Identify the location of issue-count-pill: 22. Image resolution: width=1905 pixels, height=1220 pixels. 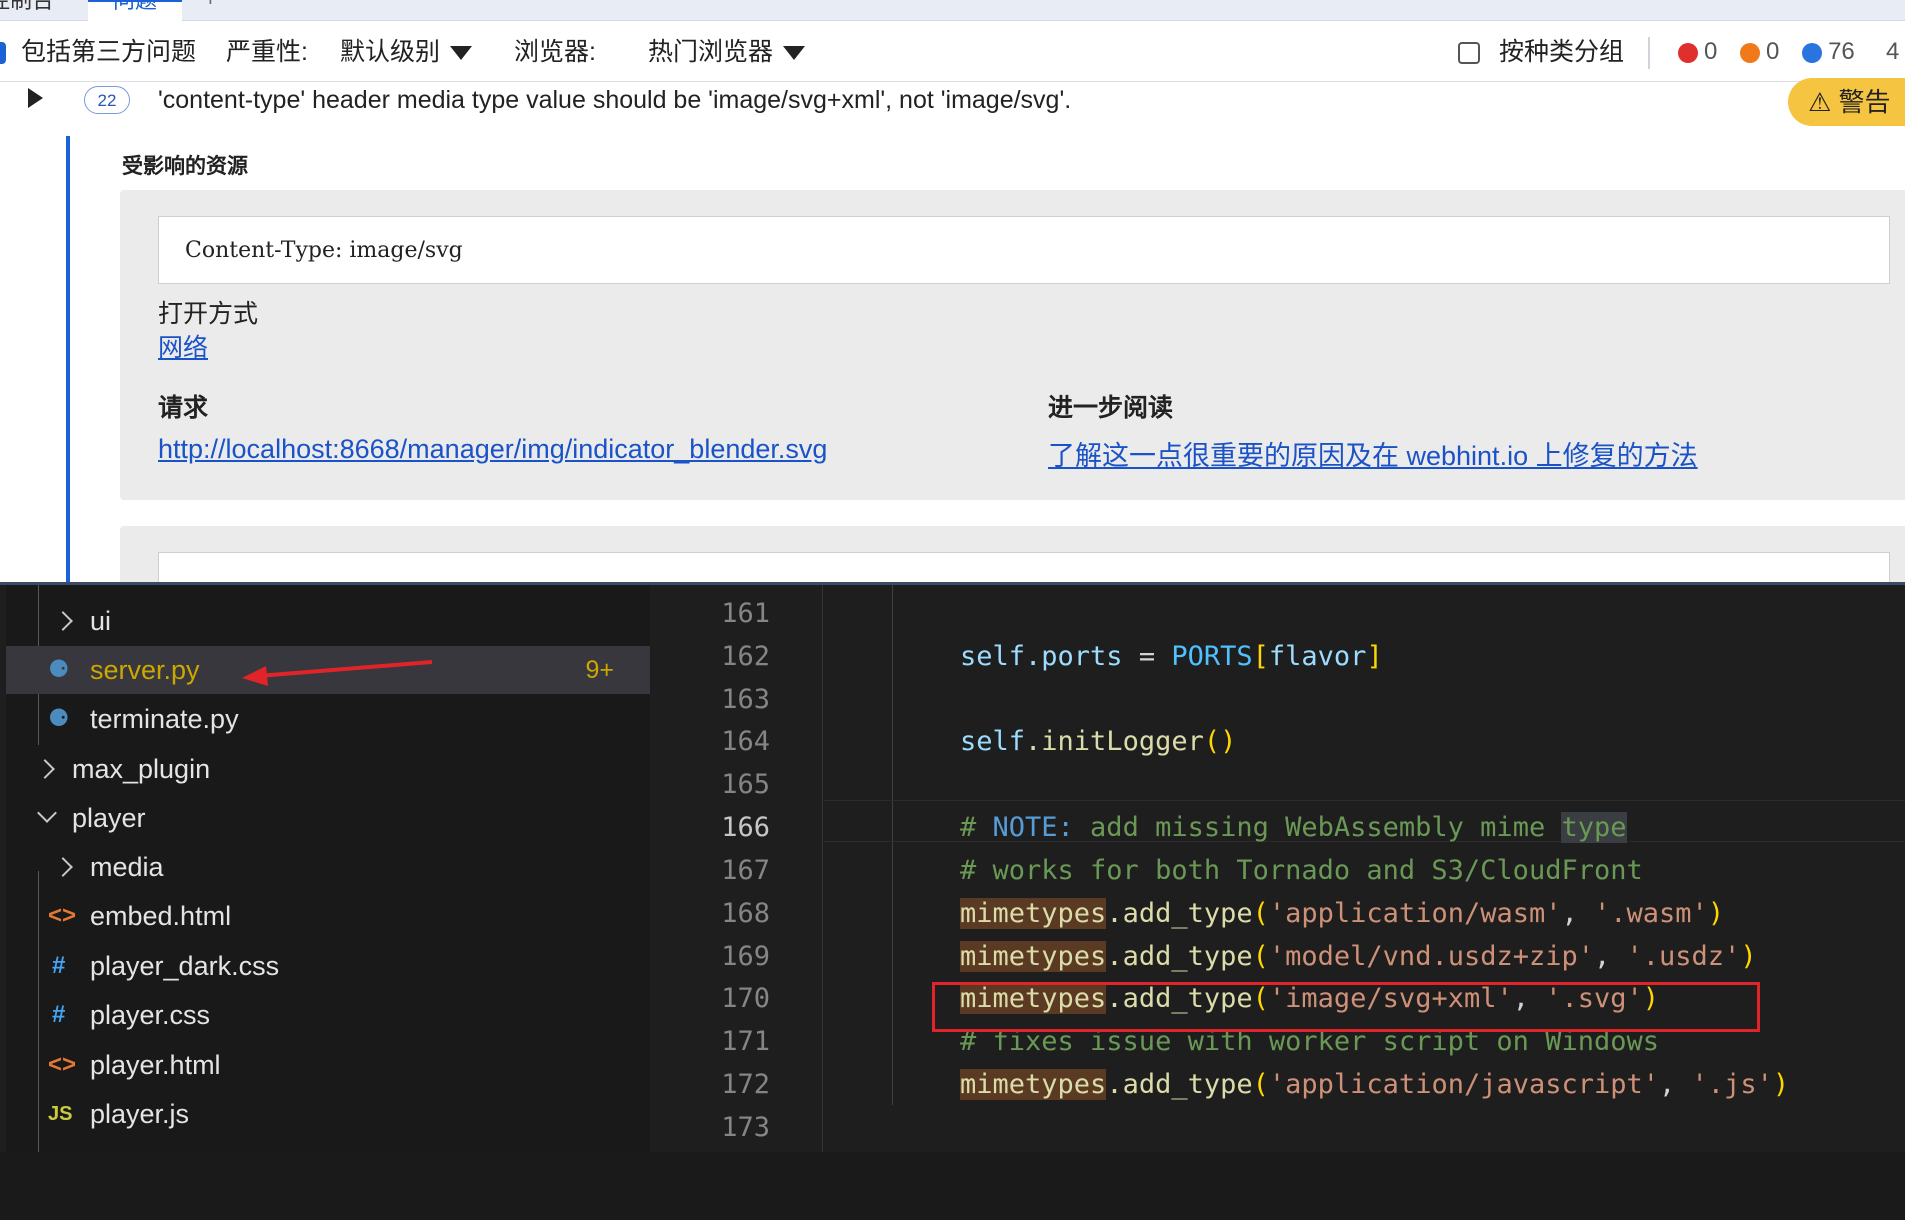
(107, 100).